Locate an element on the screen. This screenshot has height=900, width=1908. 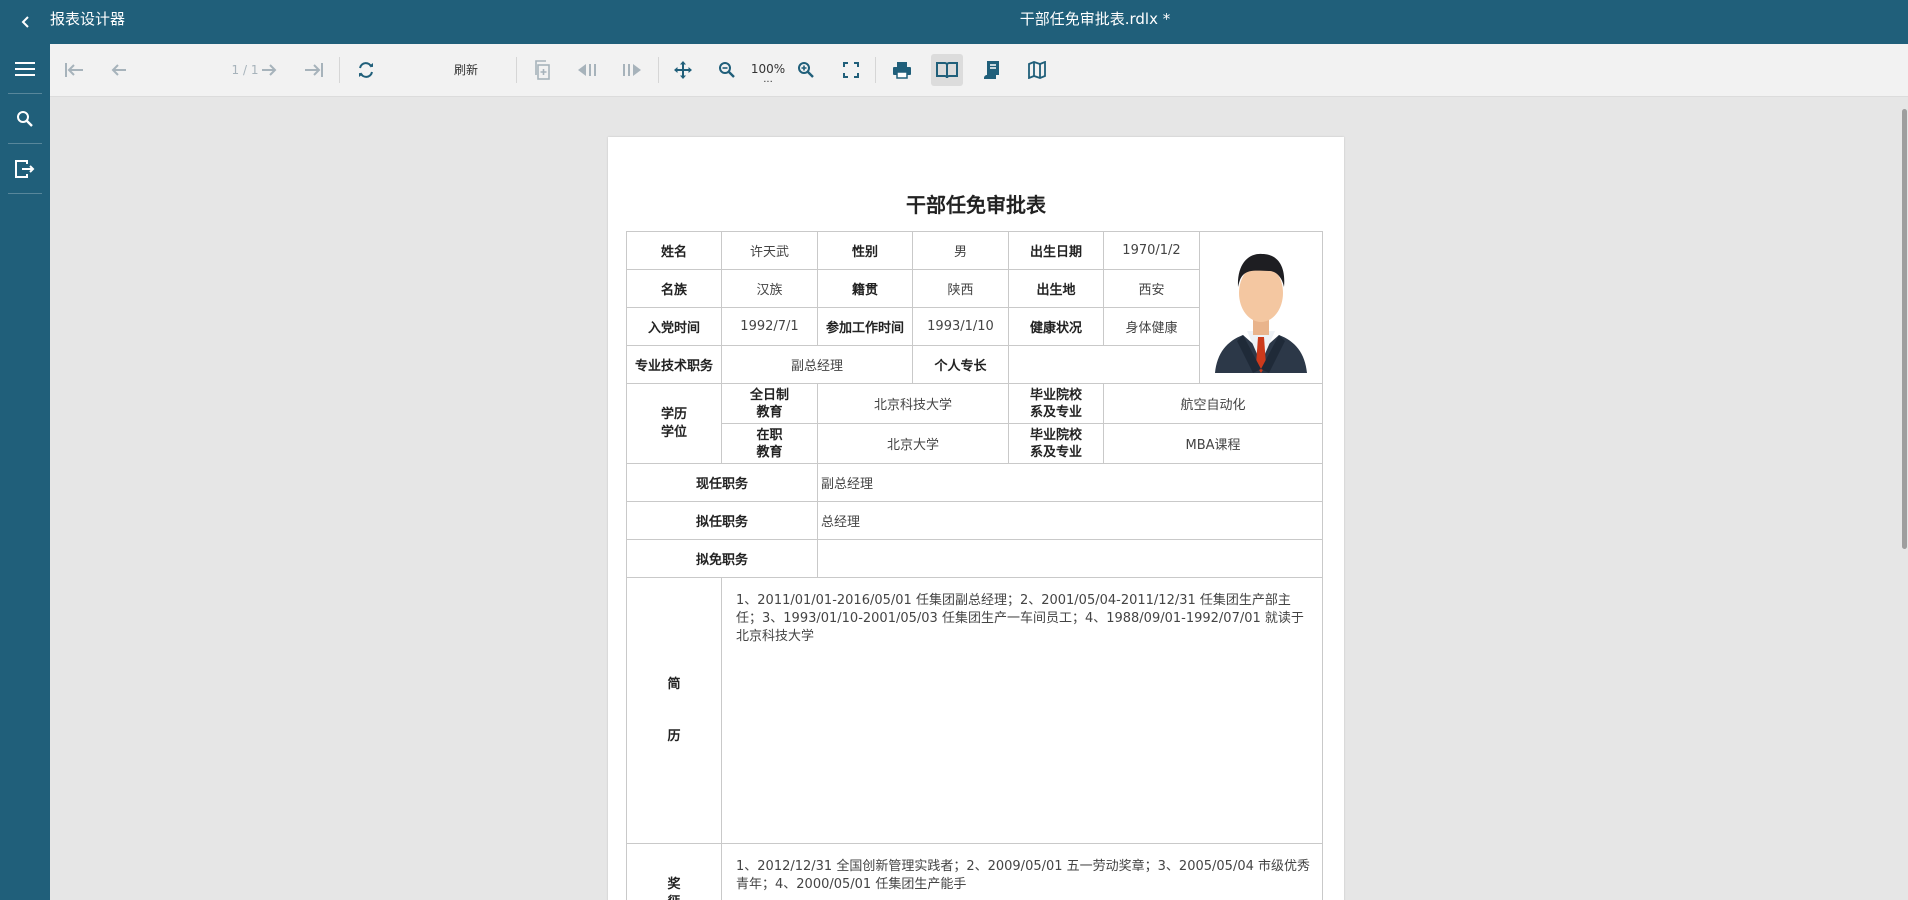
photo-cell is located at coordinates (1261, 307).